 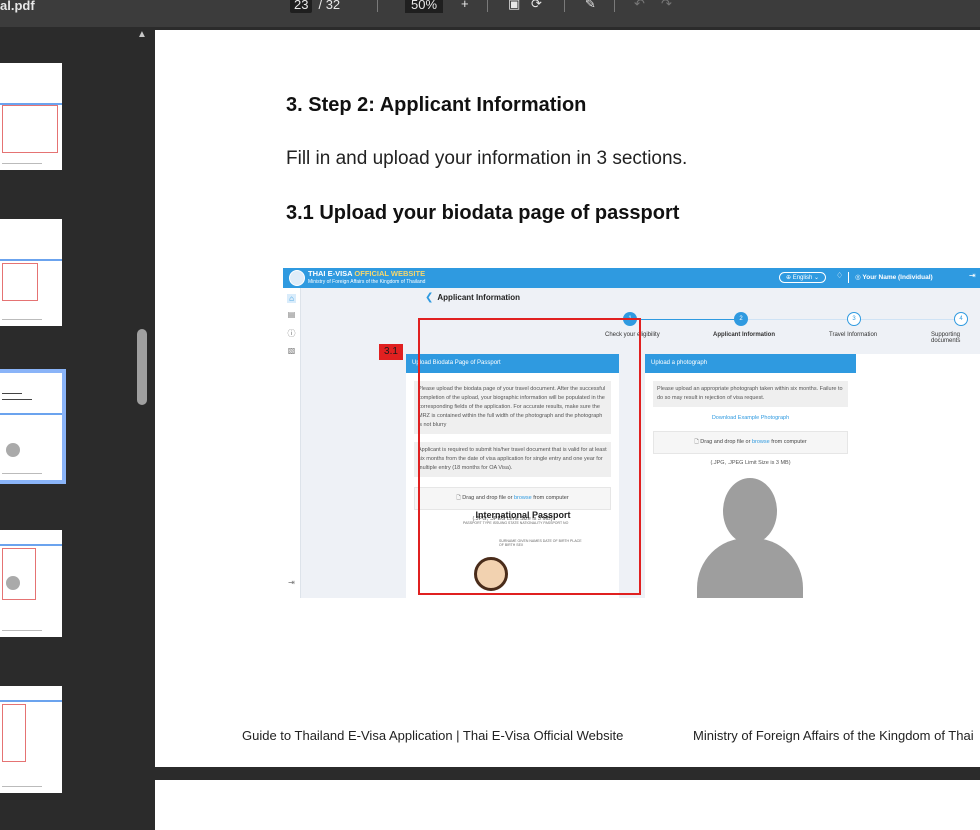 I want to click on page-subheading: 3.1 Upload your biodata page of passport, so click(x=483, y=213).